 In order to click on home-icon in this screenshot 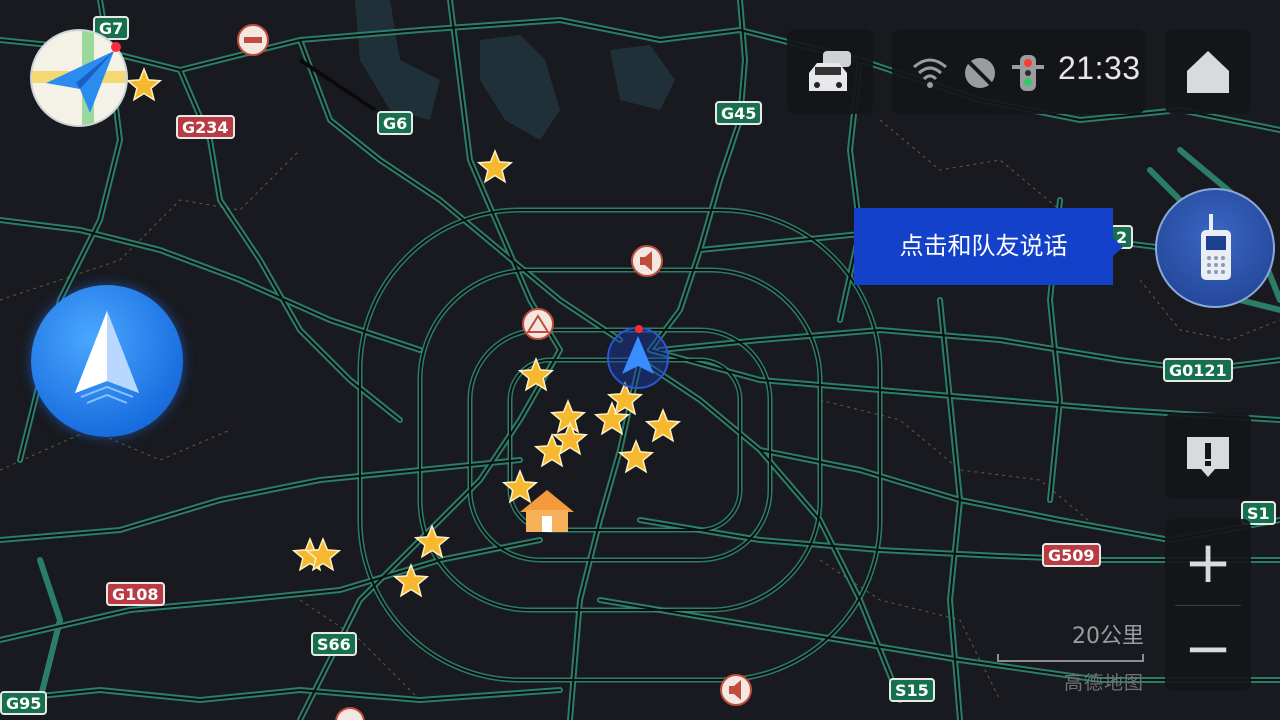, I will do `click(1208, 72)`.